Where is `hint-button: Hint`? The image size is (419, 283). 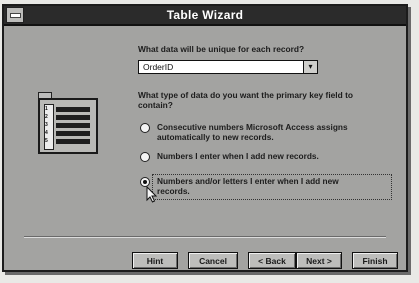 hint-button: Hint is located at coordinates (155, 260).